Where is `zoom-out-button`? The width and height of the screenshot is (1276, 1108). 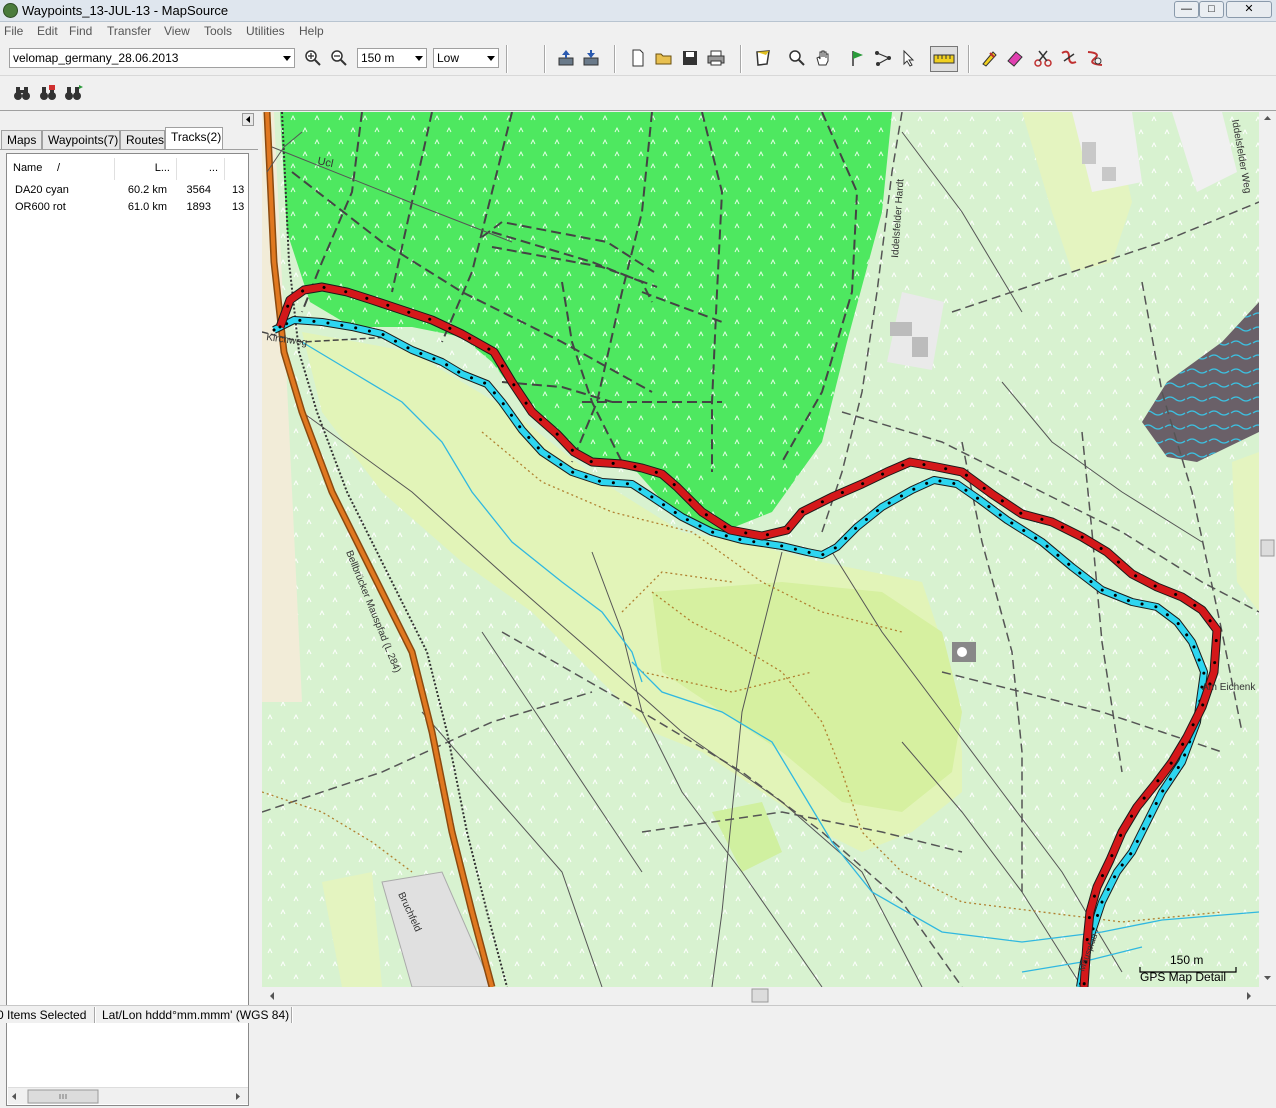
zoom-out-button is located at coordinates (339, 58).